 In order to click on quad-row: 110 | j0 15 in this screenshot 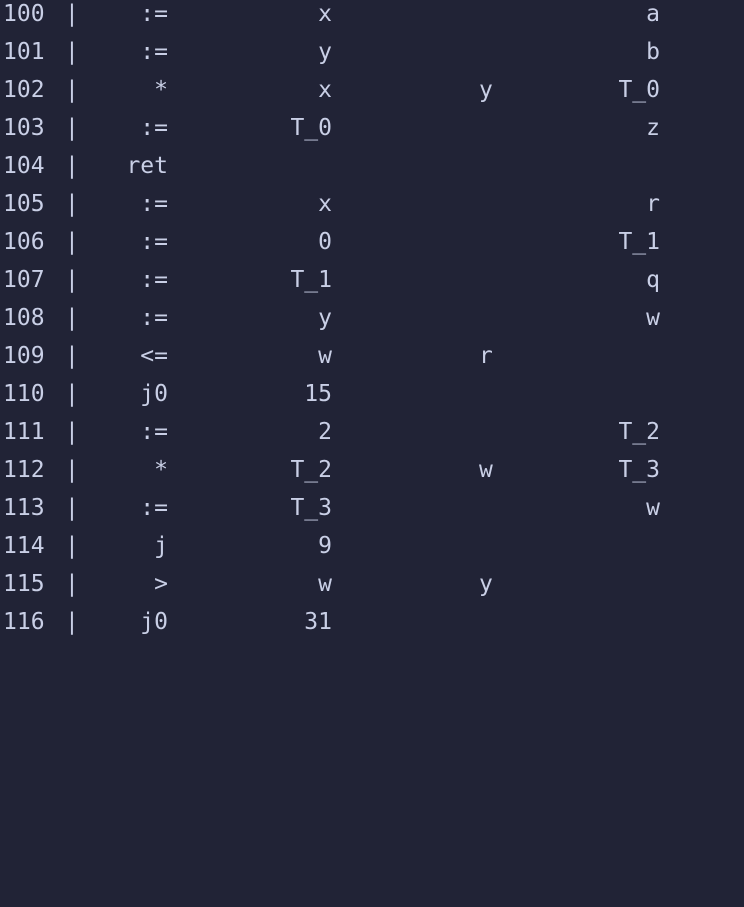, I will do `click(372, 394)`.